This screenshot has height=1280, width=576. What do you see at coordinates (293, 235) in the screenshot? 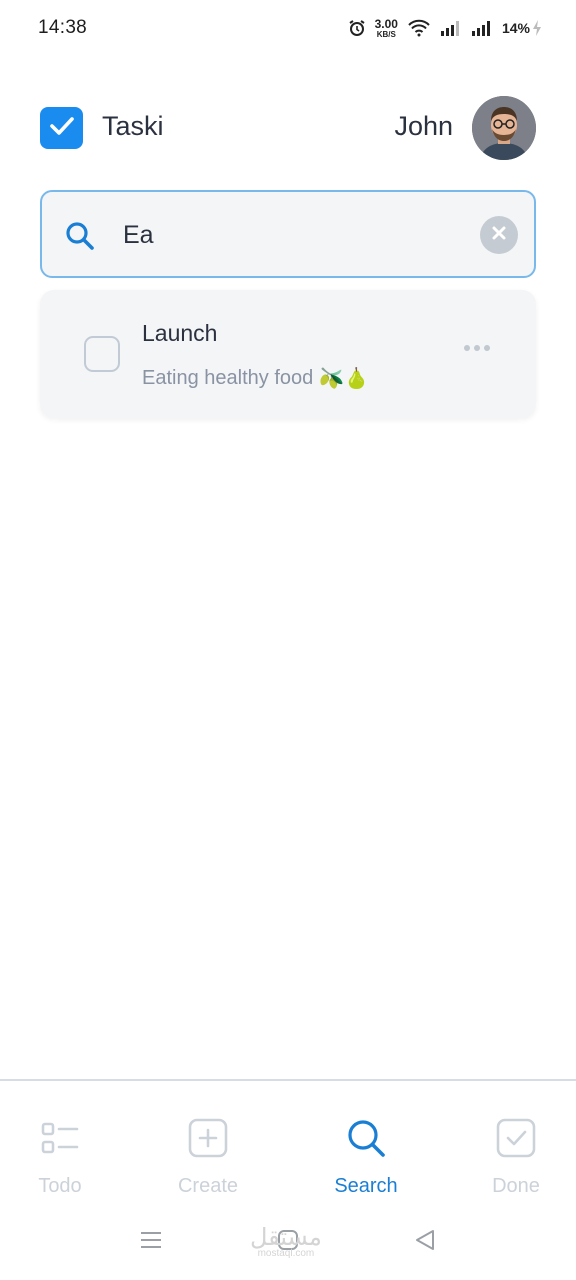
I see `search-input` at bounding box center [293, 235].